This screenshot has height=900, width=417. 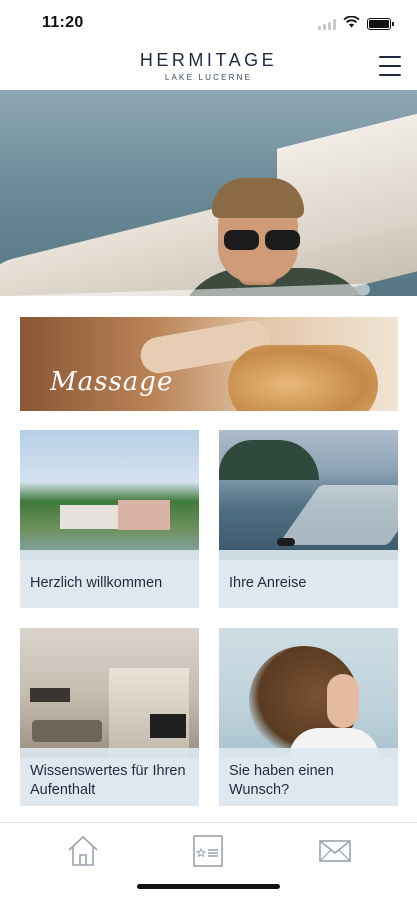 What do you see at coordinates (168, 726) in the screenshot?
I see `room-tv` at bounding box center [168, 726].